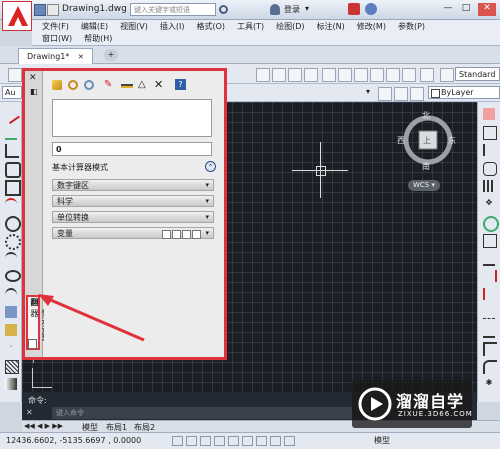  What do you see at coordinates (29, 412) in the screenshot?
I see `command-close-icon: ✕` at bounding box center [29, 412].